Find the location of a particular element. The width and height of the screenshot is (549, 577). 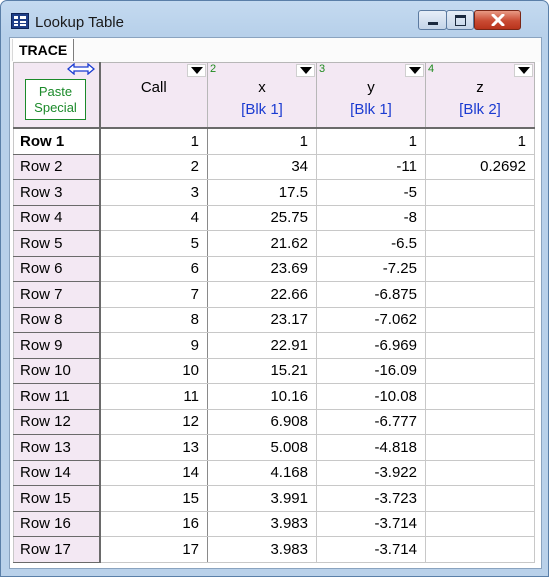

x-cell: 17.5 is located at coordinates (262, 192).